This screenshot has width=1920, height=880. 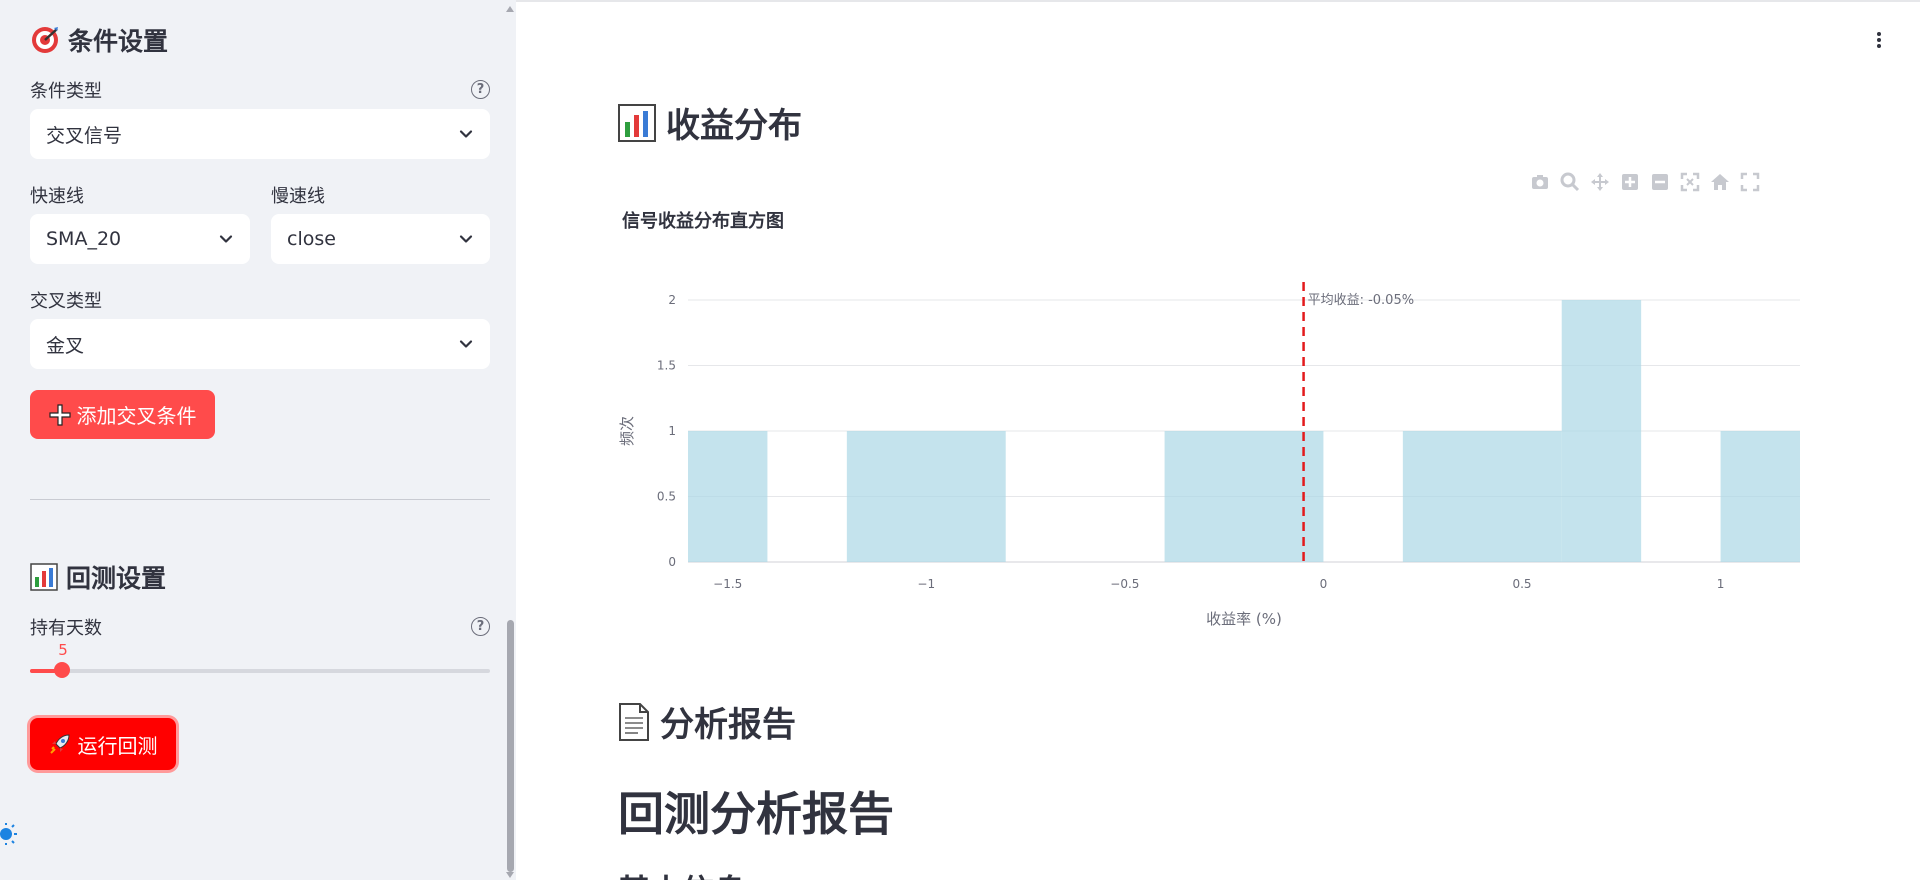 I want to click on cross-type-value: 金叉, so click(x=65, y=345).